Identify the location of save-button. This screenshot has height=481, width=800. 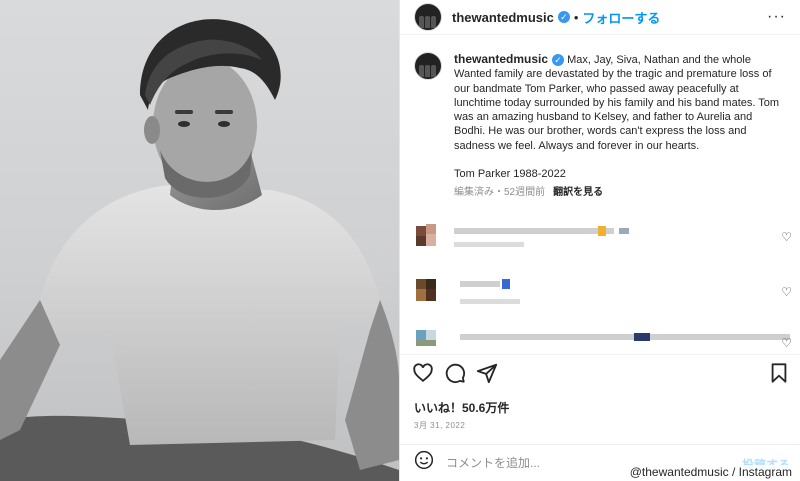
(779, 375).